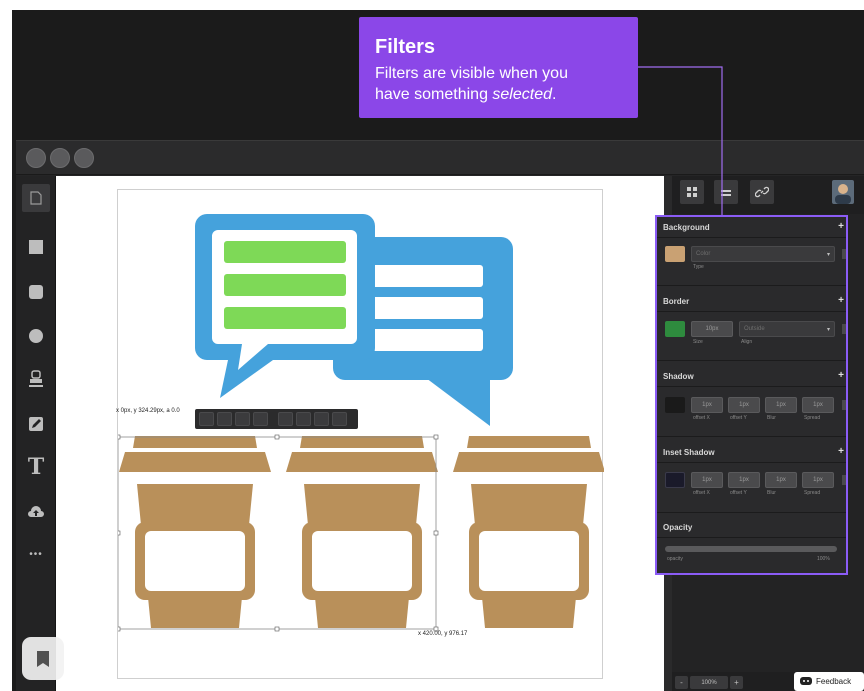  What do you see at coordinates (36, 292) in the screenshot?
I see `rounded-rect-tool` at bounding box center [36, 292].